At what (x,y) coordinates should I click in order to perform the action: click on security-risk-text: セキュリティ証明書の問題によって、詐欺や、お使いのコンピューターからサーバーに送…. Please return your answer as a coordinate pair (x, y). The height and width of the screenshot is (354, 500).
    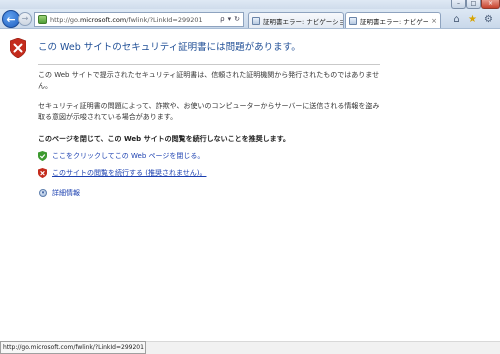
    Looking at the image, I should click on (209, 111).